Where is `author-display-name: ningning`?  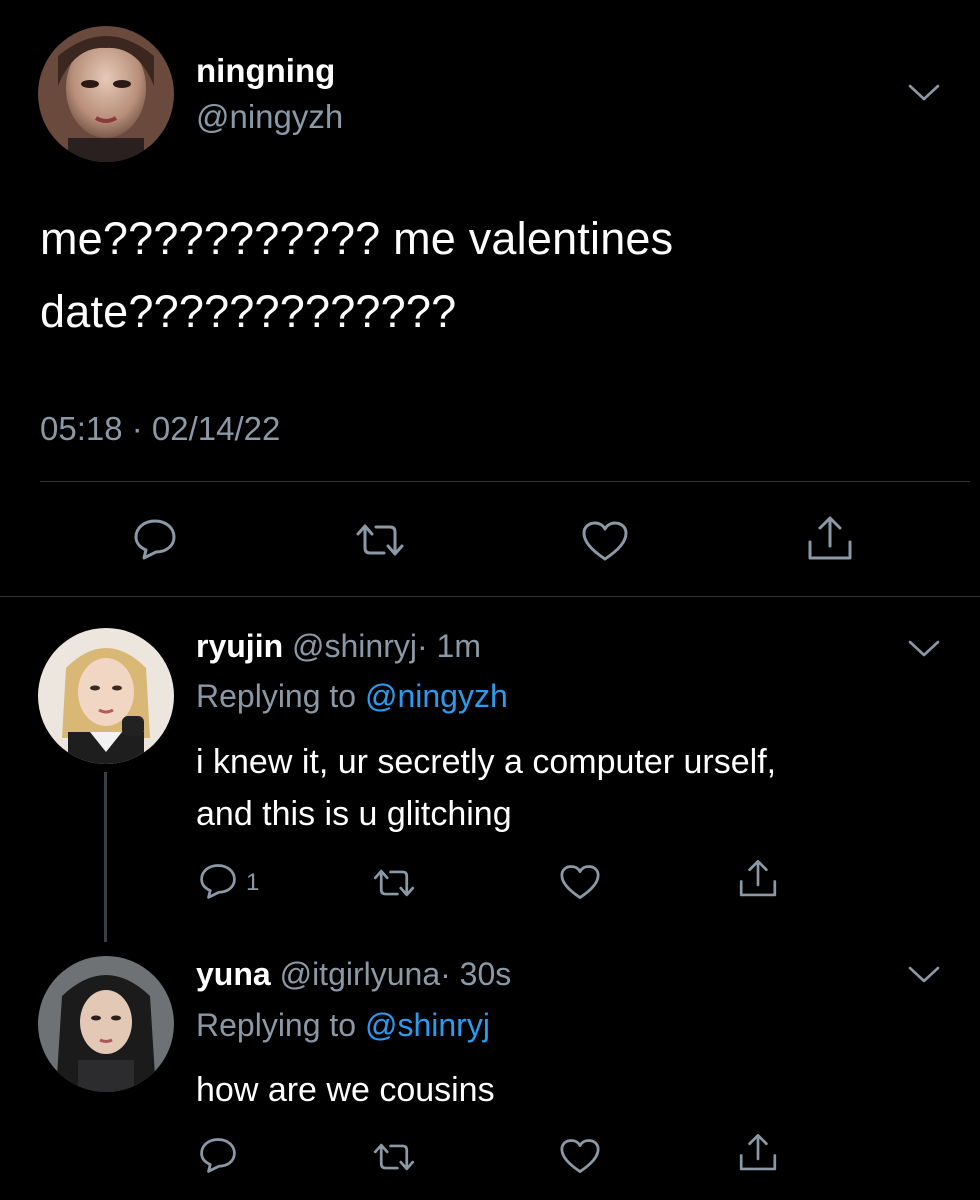 author-display-name: ningning is located at coordinates (265, 71).